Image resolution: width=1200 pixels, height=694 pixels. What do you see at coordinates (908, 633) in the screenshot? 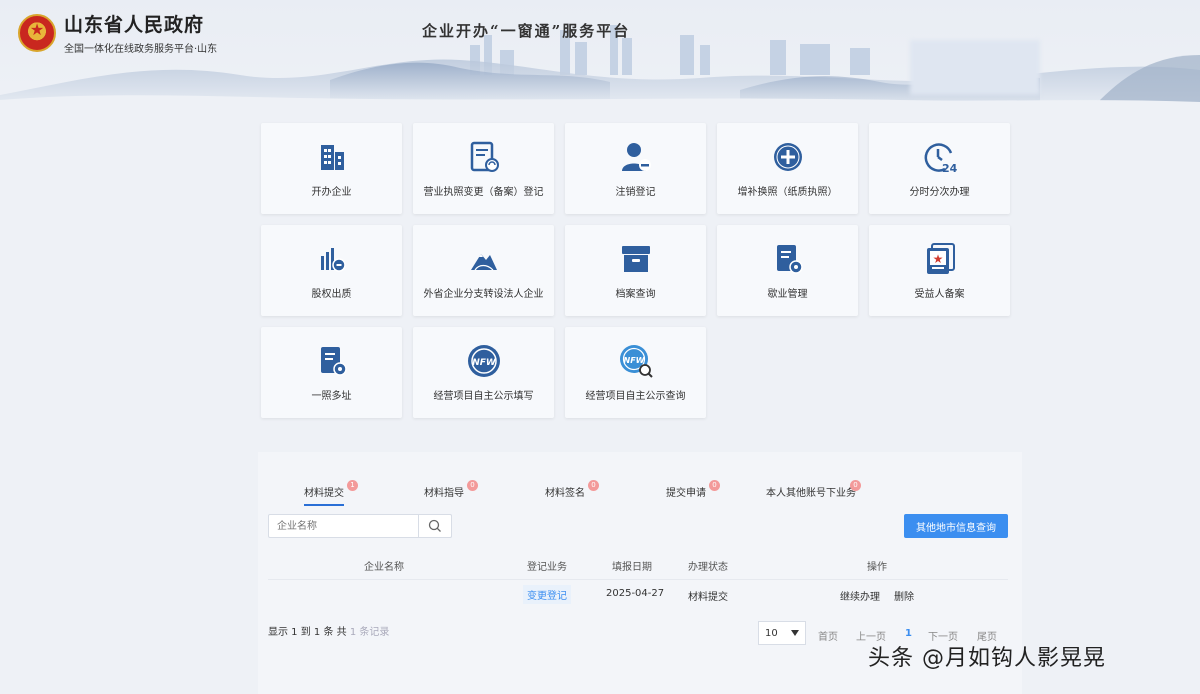
I see `pager-current: 1` at bounding box center [908, 633].